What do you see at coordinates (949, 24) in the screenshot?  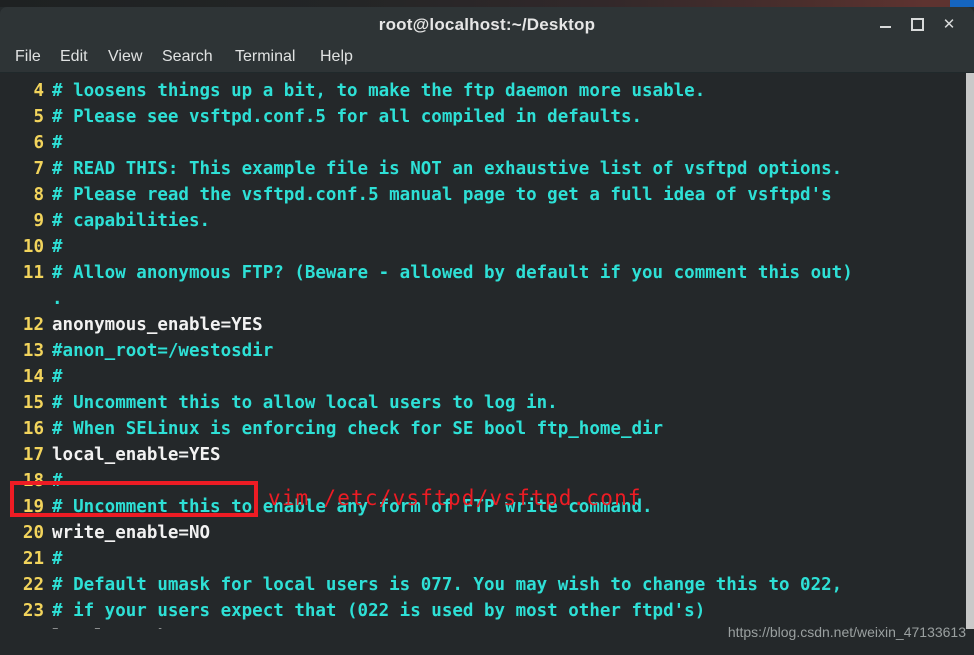 I see `close-icon: ✕` at bounding box center [949, 24].